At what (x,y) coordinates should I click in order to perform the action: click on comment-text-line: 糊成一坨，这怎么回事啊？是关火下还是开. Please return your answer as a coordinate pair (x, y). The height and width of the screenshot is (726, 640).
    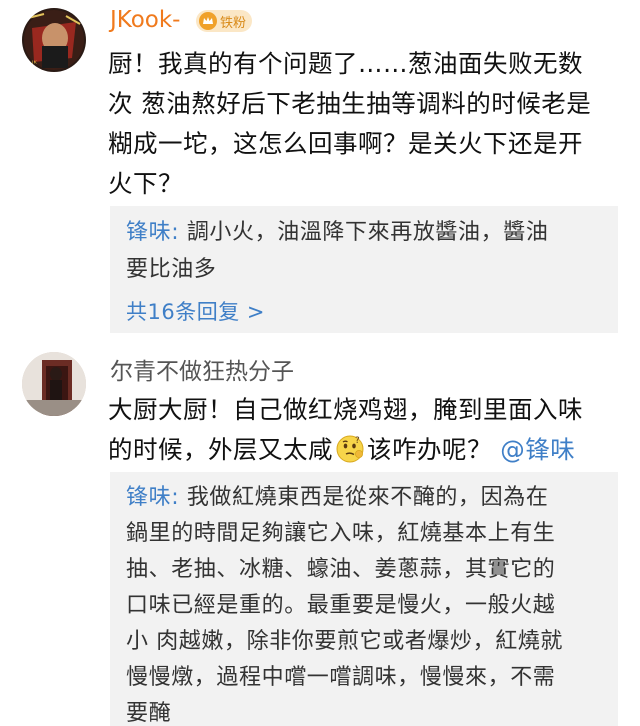
    Looking at the image, I should click on (345, 143).